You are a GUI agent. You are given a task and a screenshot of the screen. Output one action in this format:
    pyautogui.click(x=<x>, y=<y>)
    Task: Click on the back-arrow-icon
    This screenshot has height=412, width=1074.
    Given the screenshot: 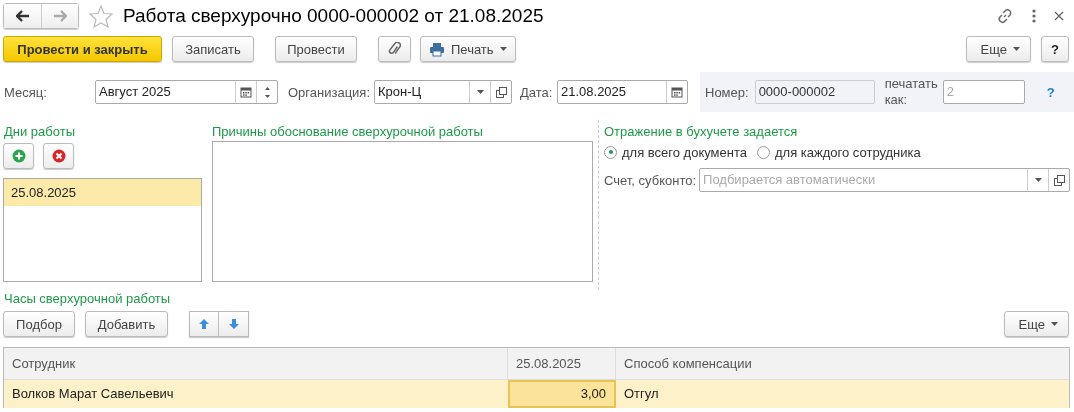 What is the action you would take?
    pyautogui.click(x=22, y=16)
    